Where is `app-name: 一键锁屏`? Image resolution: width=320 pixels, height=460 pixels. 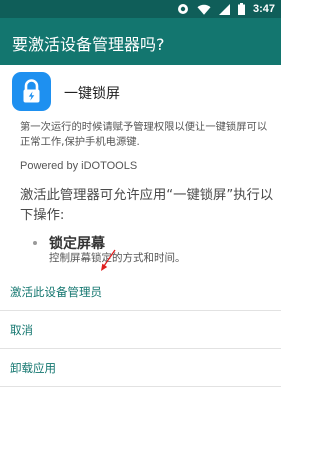
app-name: 一键锁屏 is located at coordinates (92, 94).